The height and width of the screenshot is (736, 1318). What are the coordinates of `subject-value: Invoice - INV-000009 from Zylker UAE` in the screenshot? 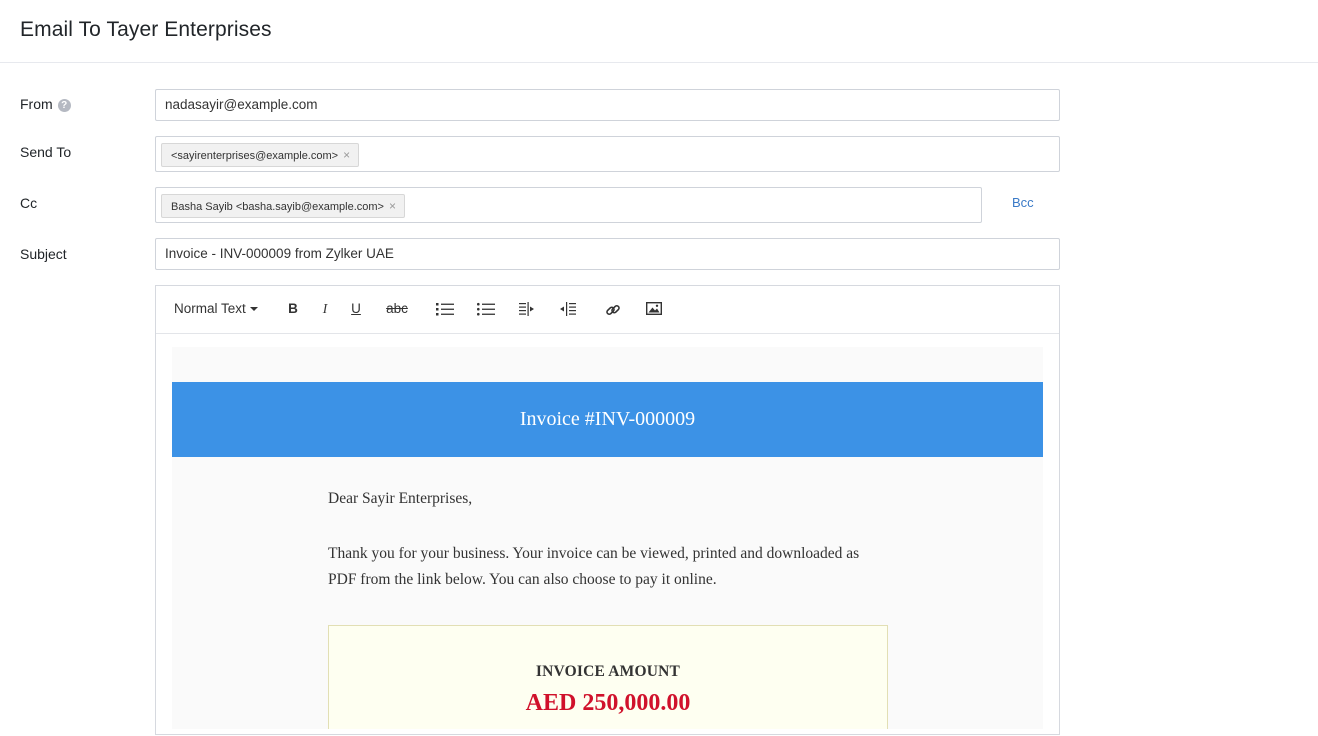 It's located at (279, 253).